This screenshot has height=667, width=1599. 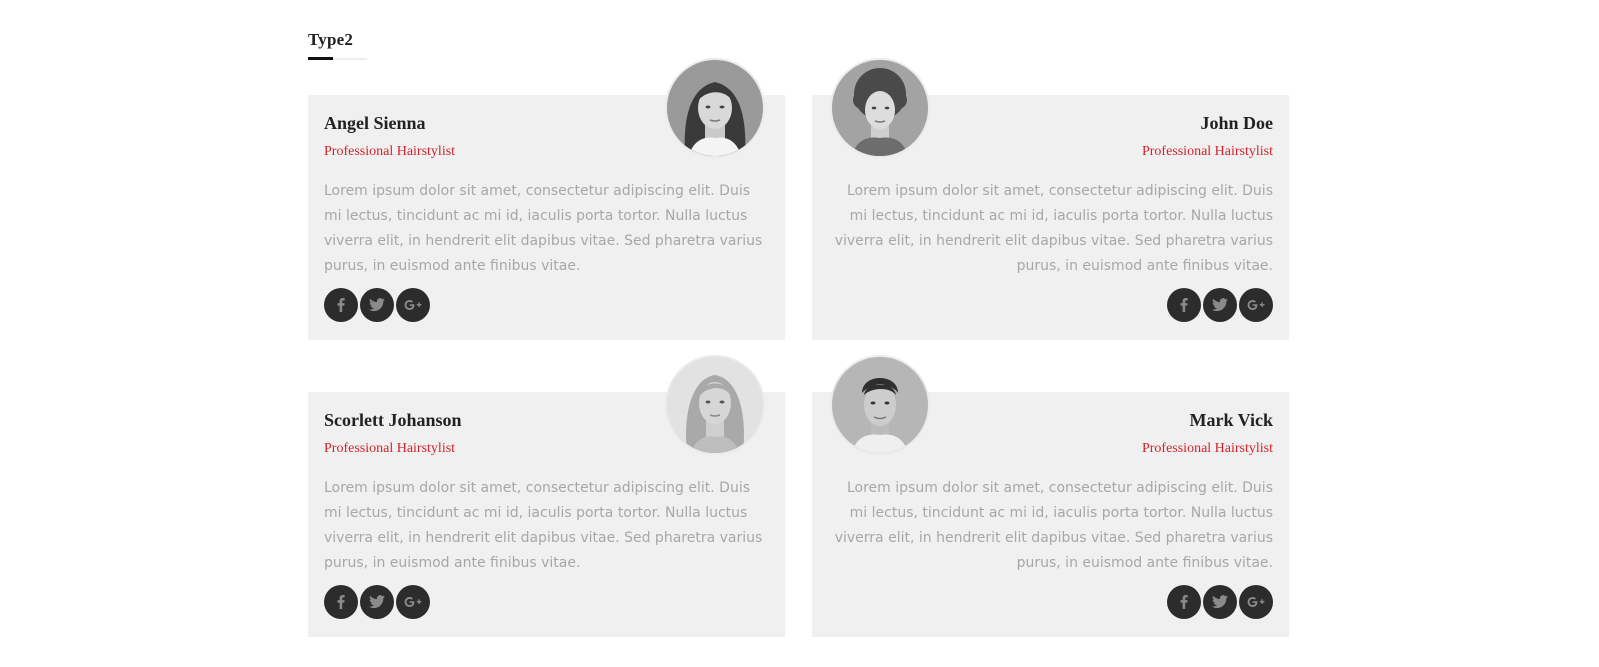 I want to click on member-name: John Doe, so click(x=1236, y=123).